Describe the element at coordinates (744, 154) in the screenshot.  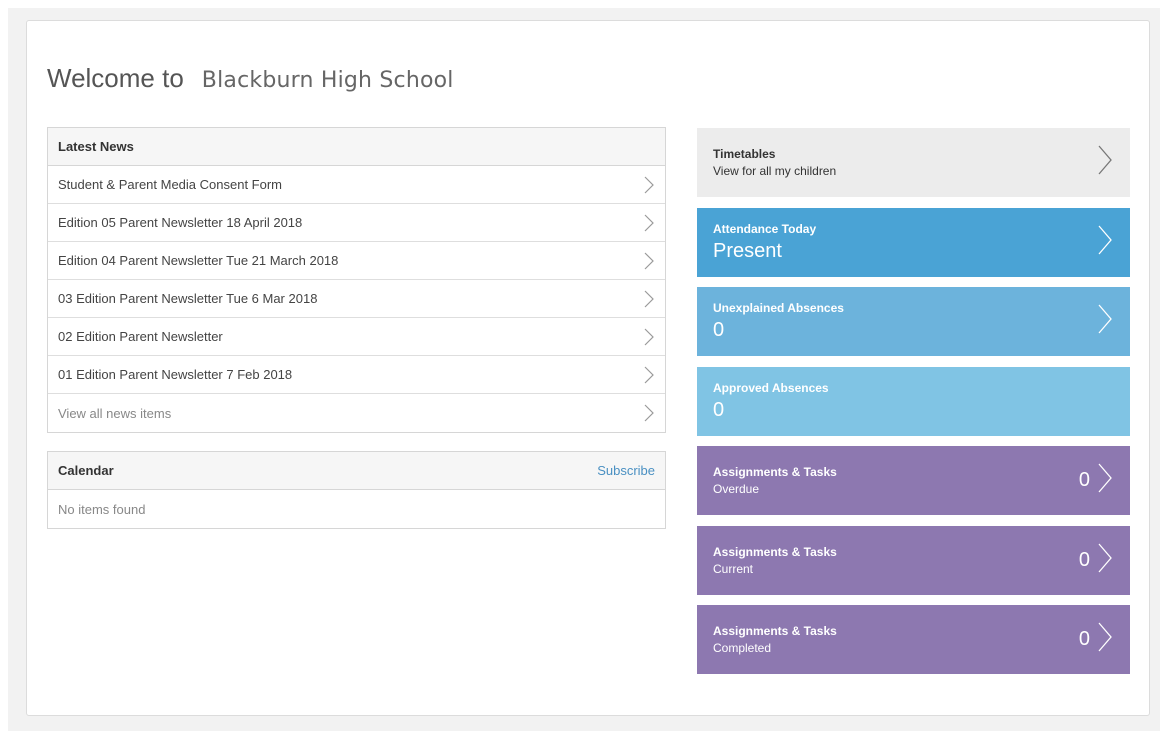
I see `timetables-title: Timetables` at that location.